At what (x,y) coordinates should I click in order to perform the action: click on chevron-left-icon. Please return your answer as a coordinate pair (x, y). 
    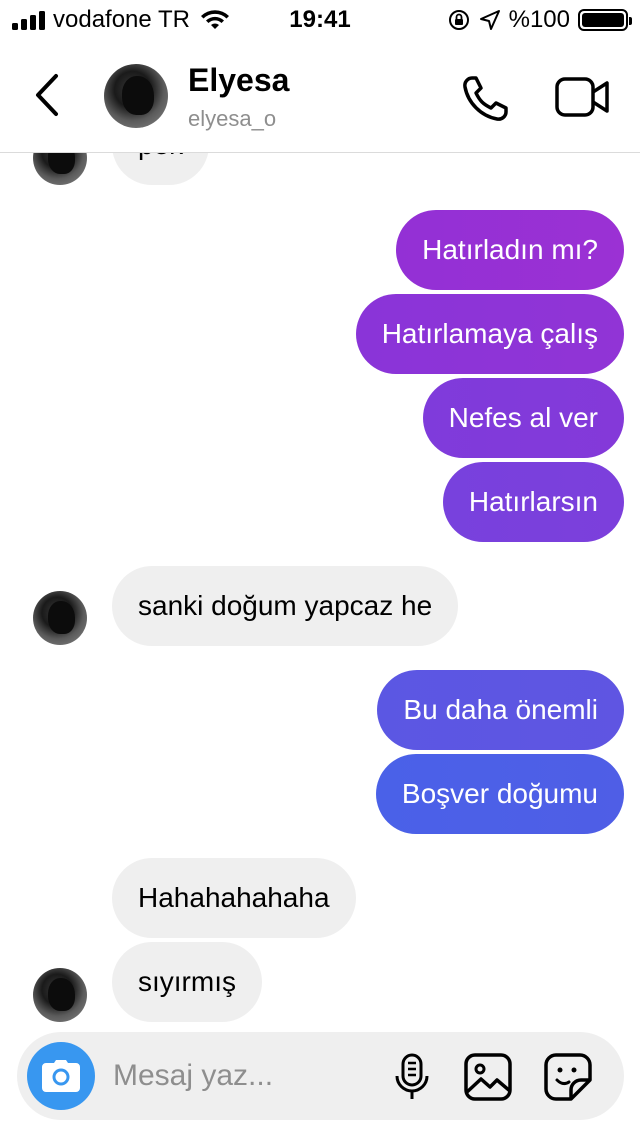
    Looking at the image, I should click on (48, 95).